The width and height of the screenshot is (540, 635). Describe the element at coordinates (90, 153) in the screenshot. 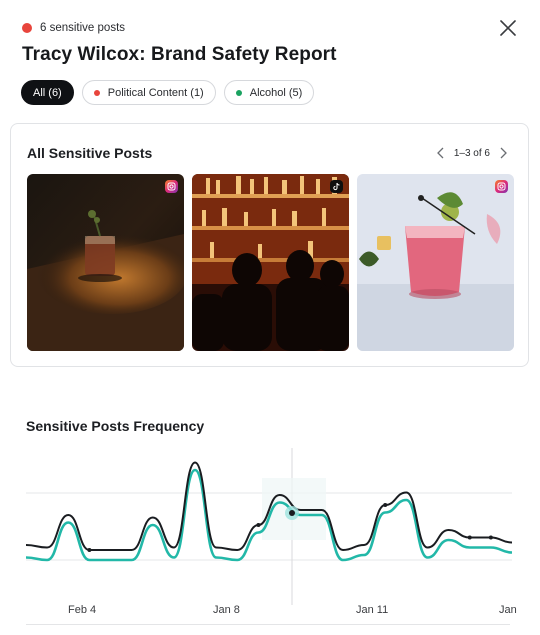

I see `panel-title: All Sensitive Posts` at that location.